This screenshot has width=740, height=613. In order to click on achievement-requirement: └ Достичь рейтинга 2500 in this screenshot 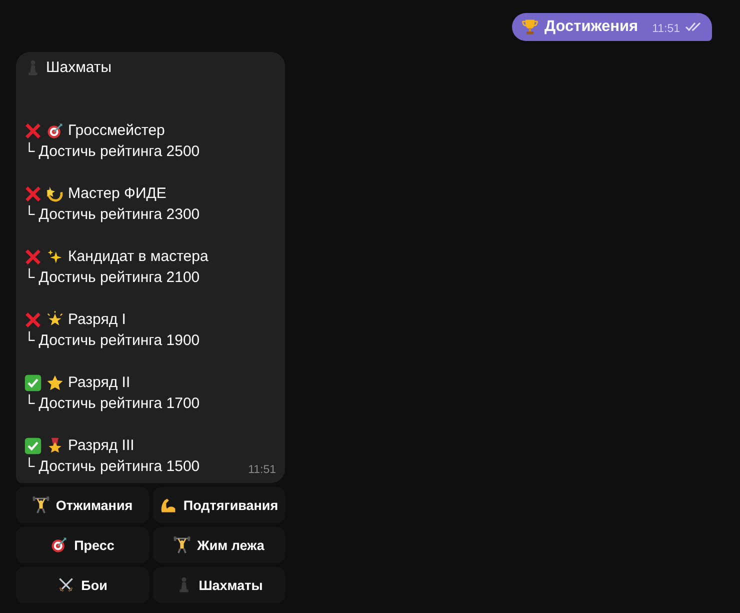, I will do `click(112, 151)`.